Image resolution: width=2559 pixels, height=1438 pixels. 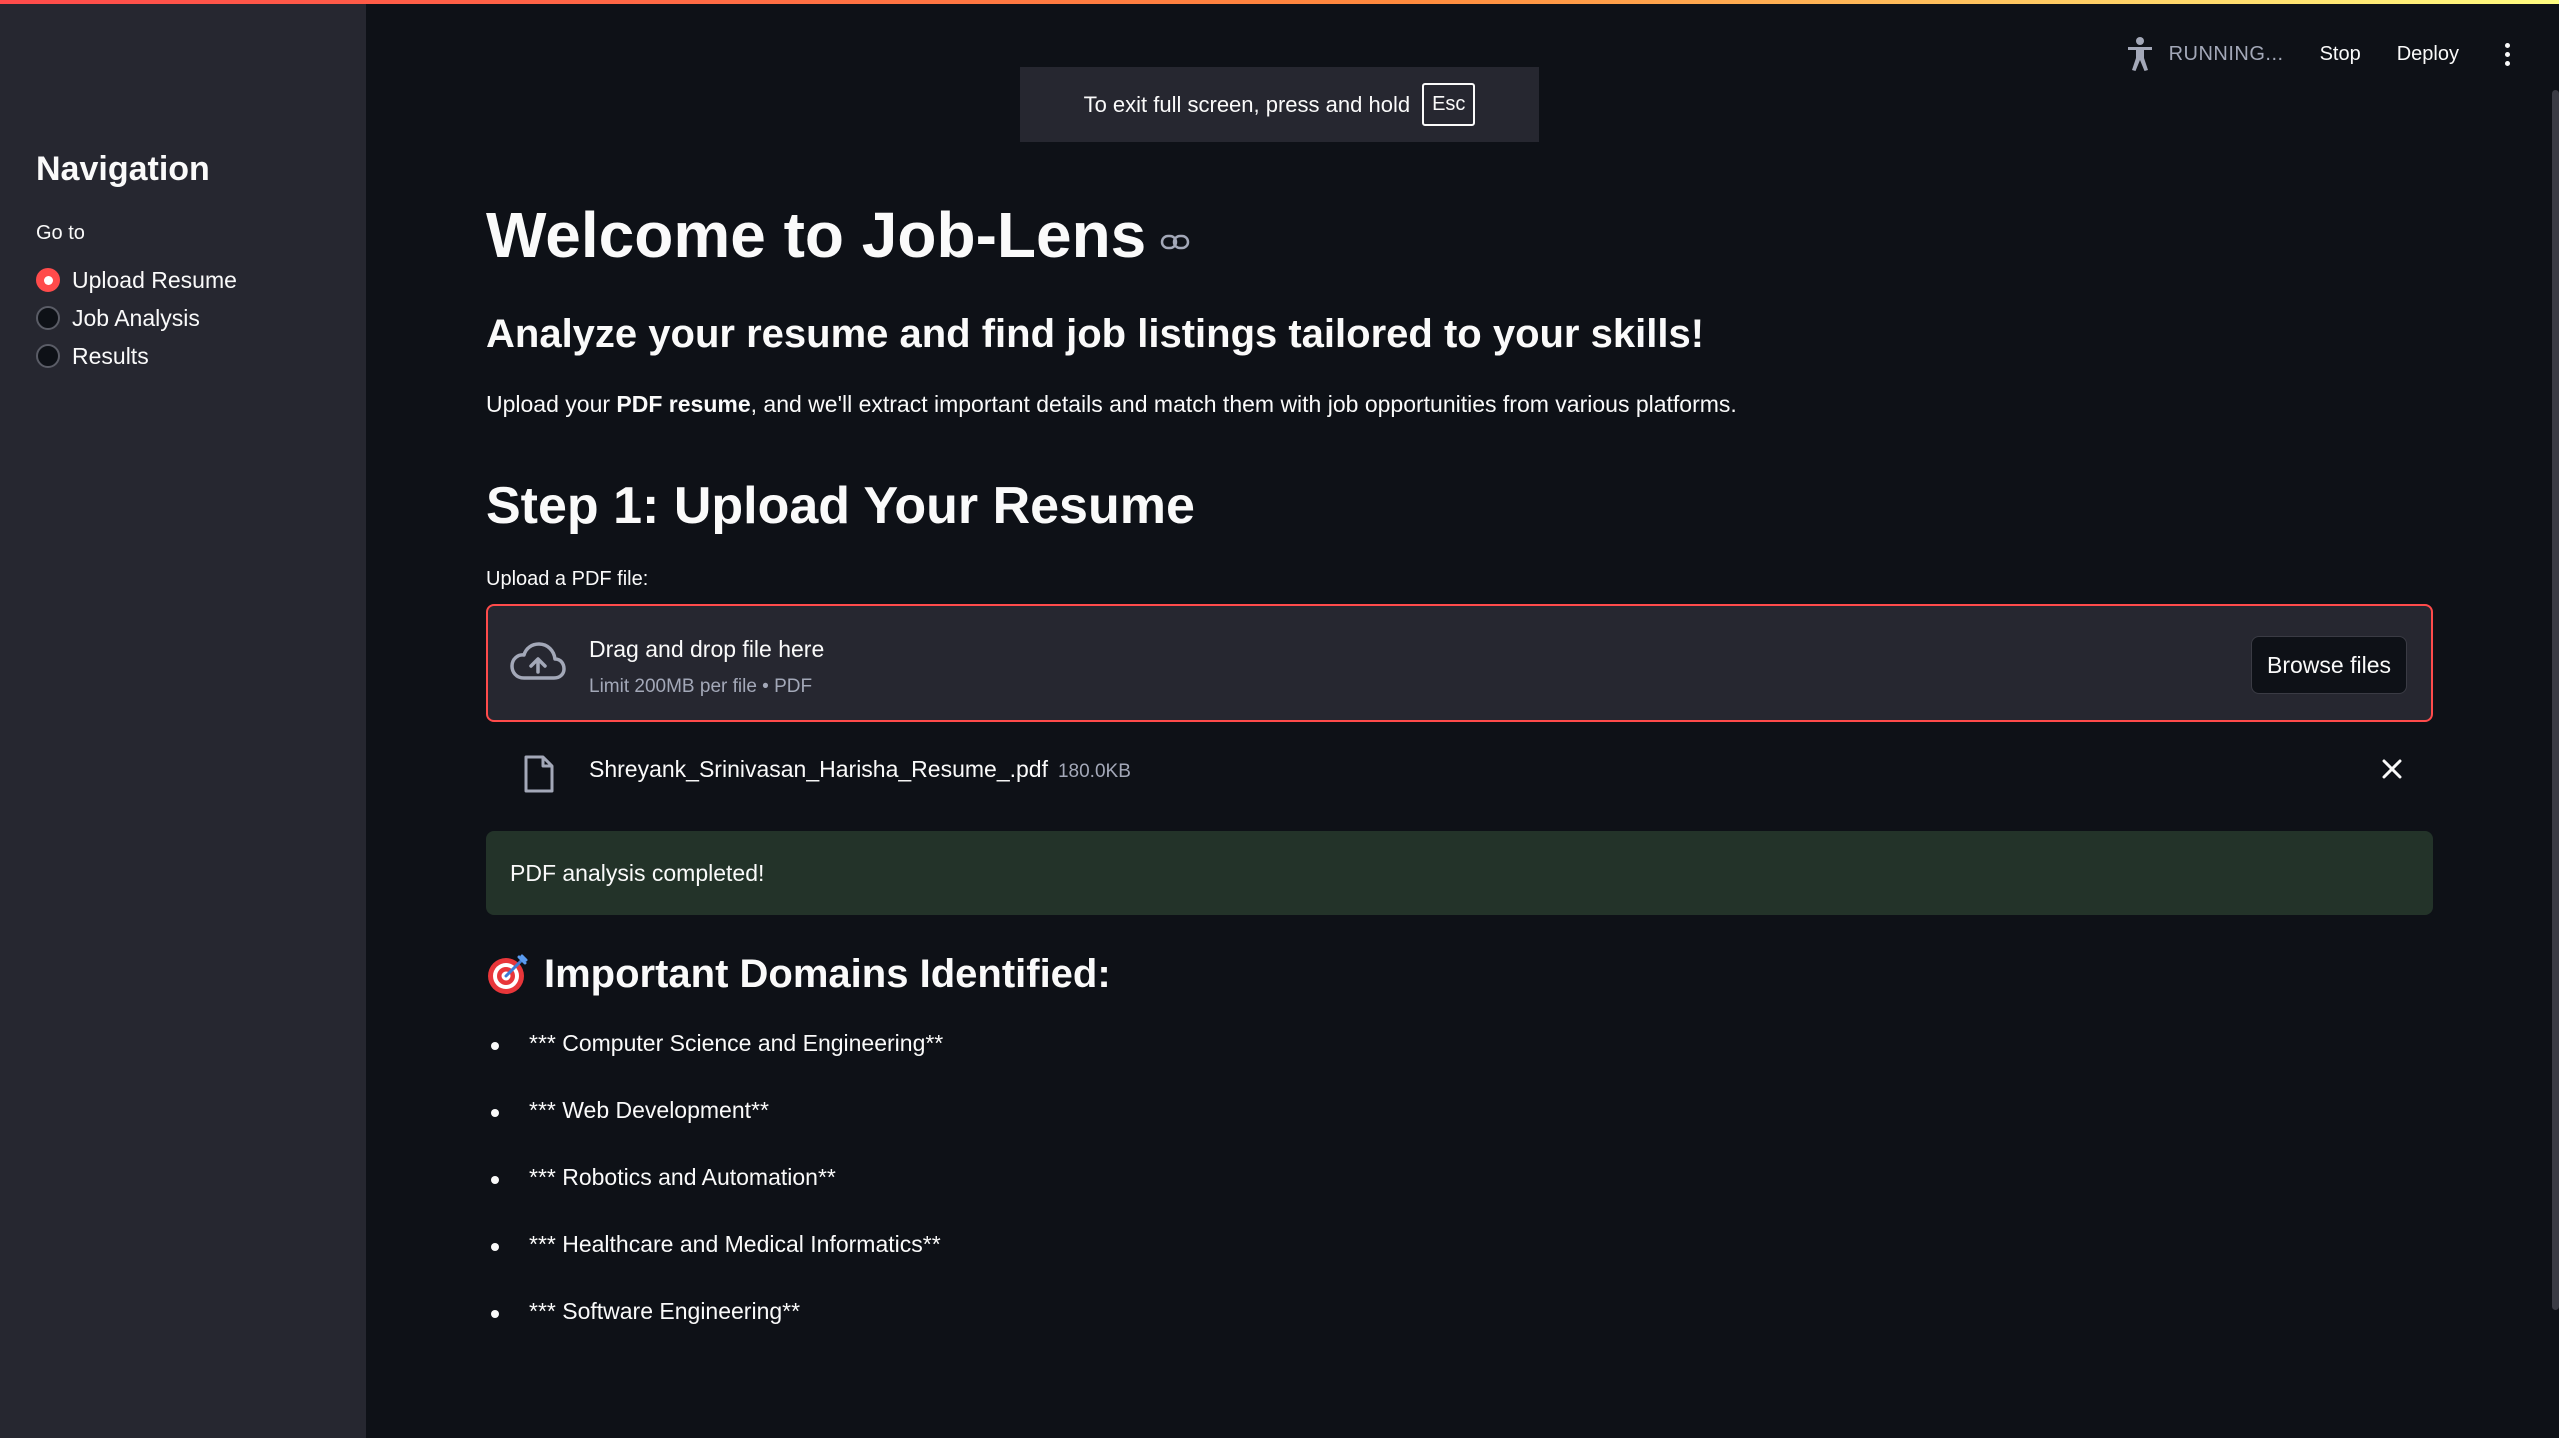 I want to click on domains-heading-text: Important Domains Identified:, so click(x=827, y=974).